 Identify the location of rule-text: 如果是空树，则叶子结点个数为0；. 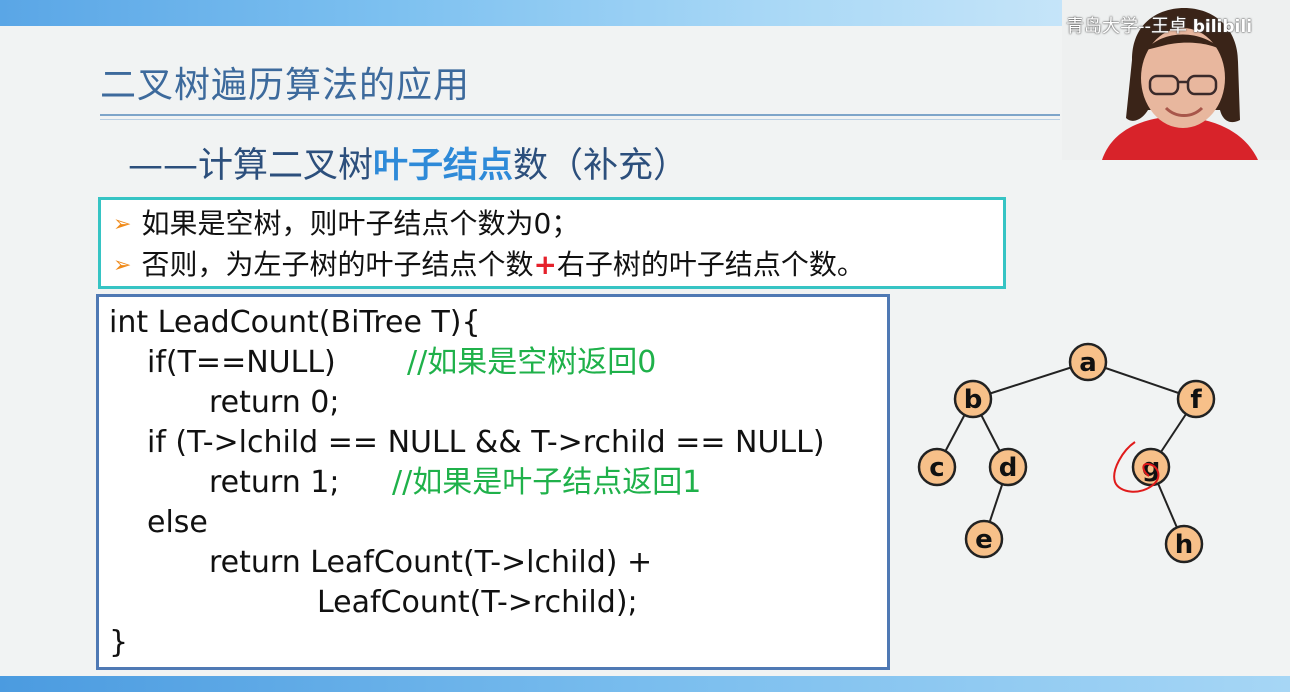
(360, 223).